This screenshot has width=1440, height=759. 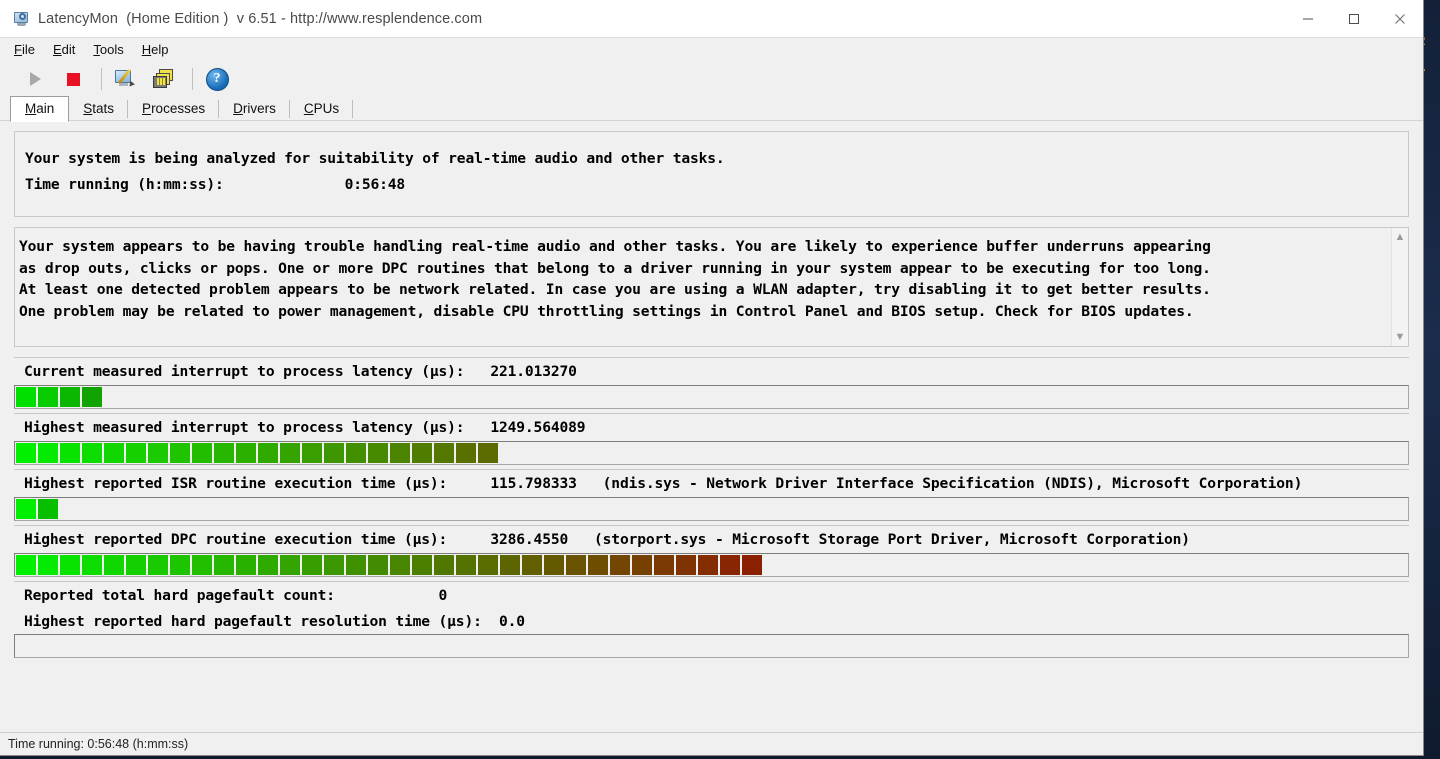 I want to click on cascade-windows-icon, so click(x=164, y=79).